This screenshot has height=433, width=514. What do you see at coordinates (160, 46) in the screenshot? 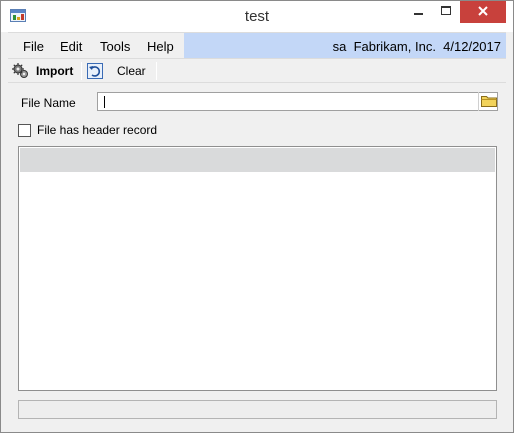
I see `menu-help: Help` at bounding box center [160, 46].